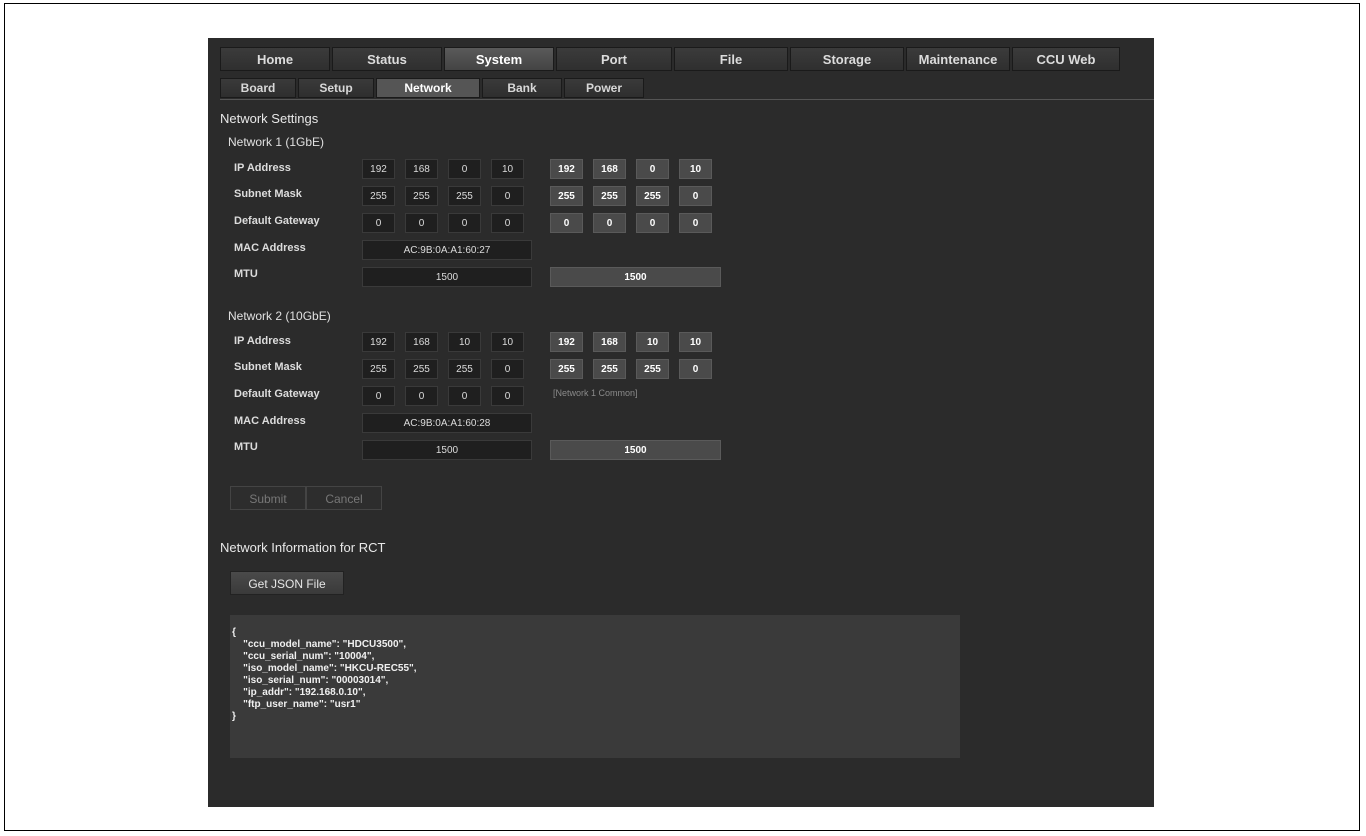 This screenshot has height=836, width=1366. Describe the element at coordinates (464, 169) in the screenshot. I see `network1-ip-octet-current: 0` at that location.